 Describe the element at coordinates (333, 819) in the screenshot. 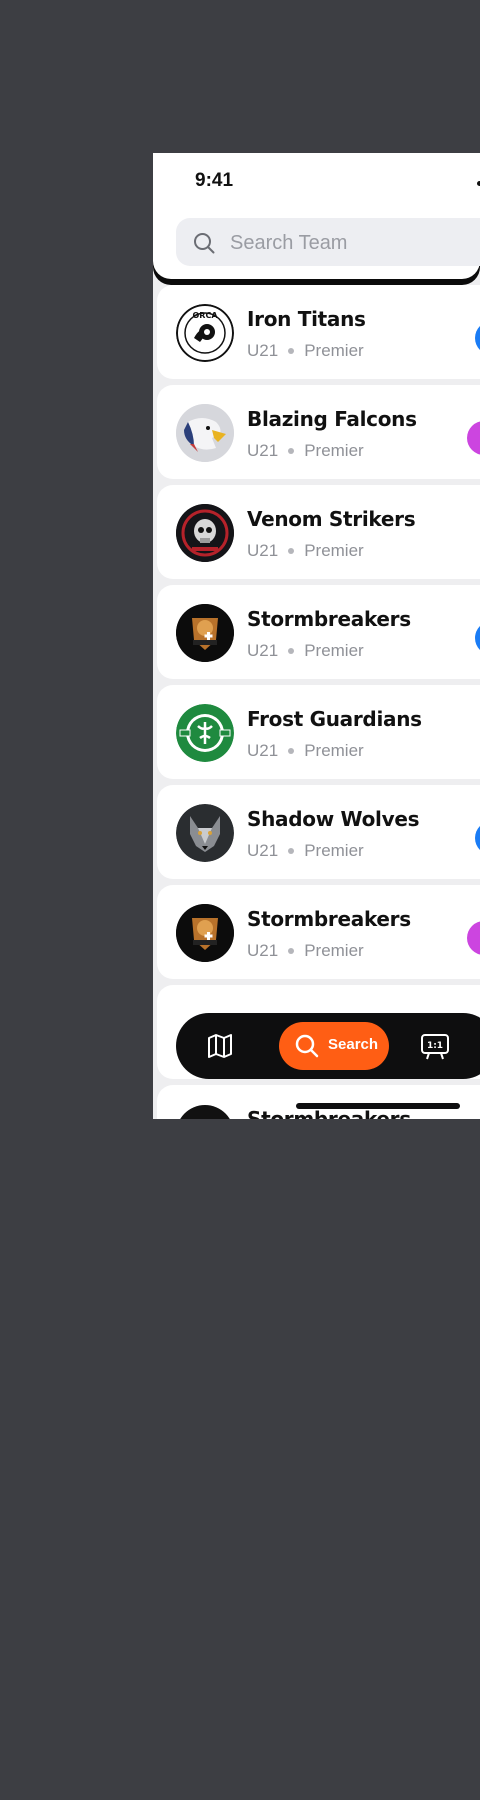

I see `team-name: Shadow Wolves` at that location.